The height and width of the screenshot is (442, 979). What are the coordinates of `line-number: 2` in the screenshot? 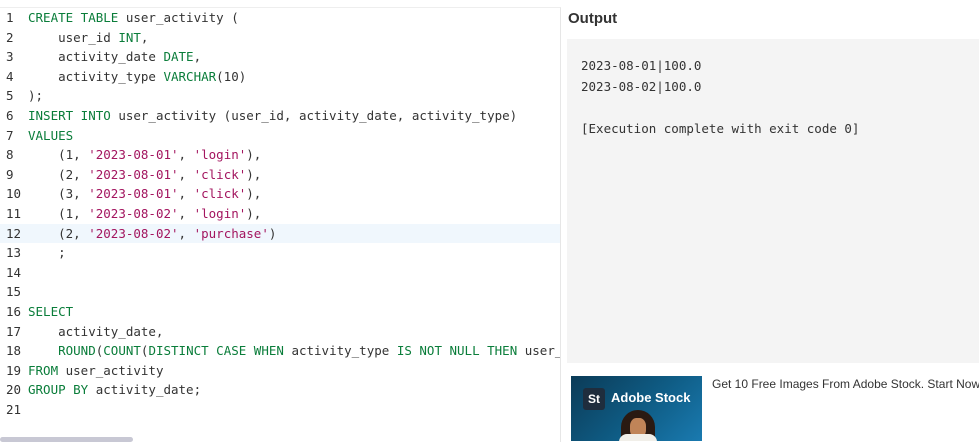 It's located at (10, 37).